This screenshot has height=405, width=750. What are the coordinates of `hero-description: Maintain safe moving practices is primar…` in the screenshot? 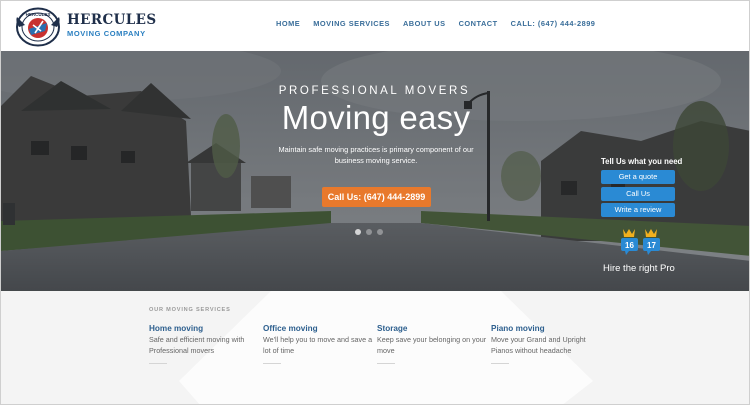 It's located at (376, 155).